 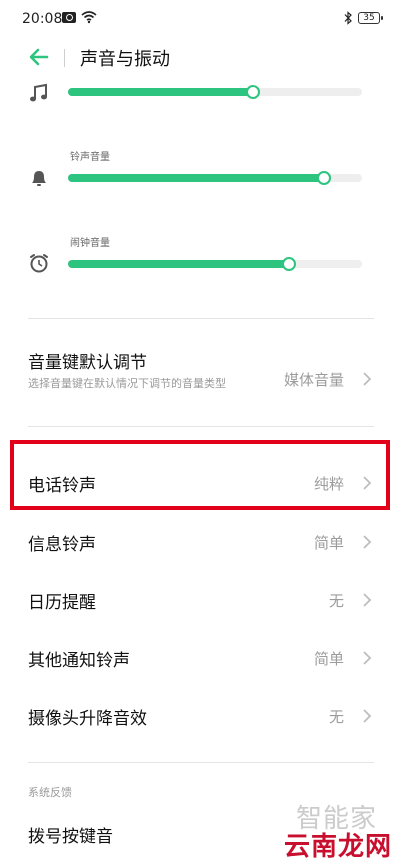 What do you see at coordinates (39, 263) in the screenshot?
I see `alarm-clock-icon` at bounding box center [39, 263].